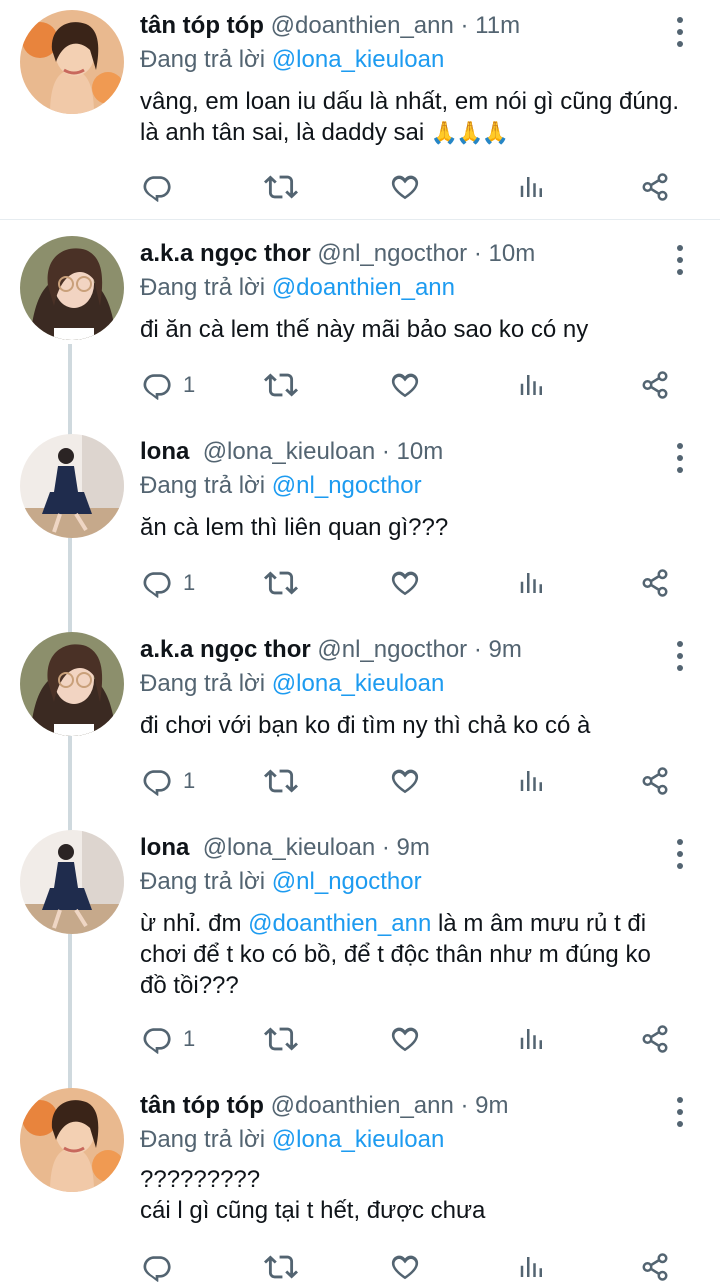 This screenshot has height=1287, width=720. I want to click on tweet-header: a.k.a ngọc thor @nl_ngocthor · 10m, so click(337, 254).